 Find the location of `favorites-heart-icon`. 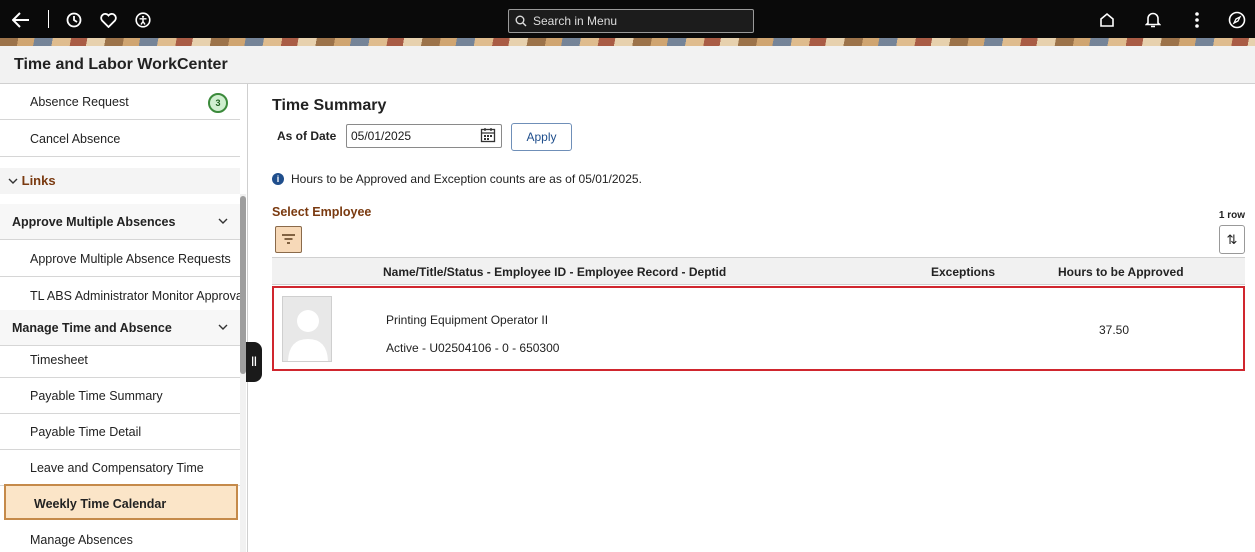

favorites-heart-icon is located at coordinates (108, 20).